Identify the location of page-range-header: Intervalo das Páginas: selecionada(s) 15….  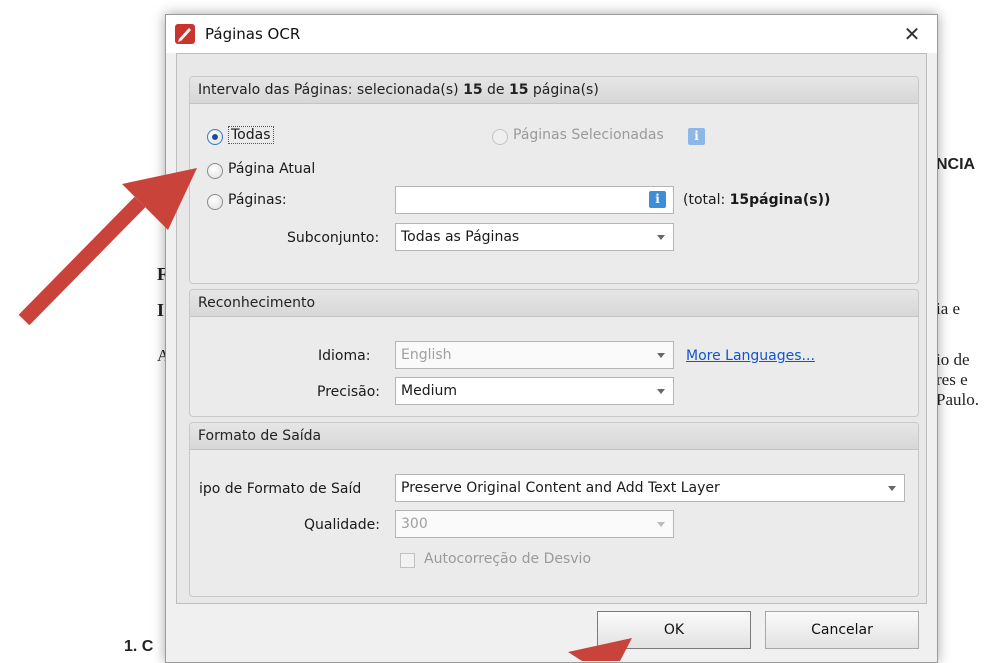
(554, 90).